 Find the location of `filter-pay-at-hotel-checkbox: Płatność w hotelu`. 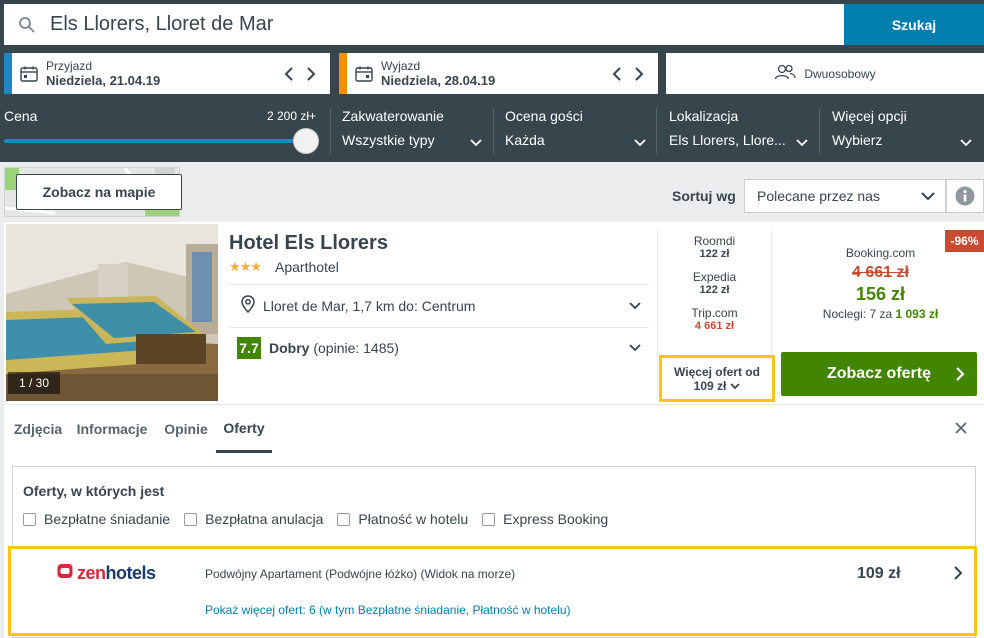

filter-pay-at-hotel-checkbox: Płatność w hotelu is located at coordinates (402, 519).